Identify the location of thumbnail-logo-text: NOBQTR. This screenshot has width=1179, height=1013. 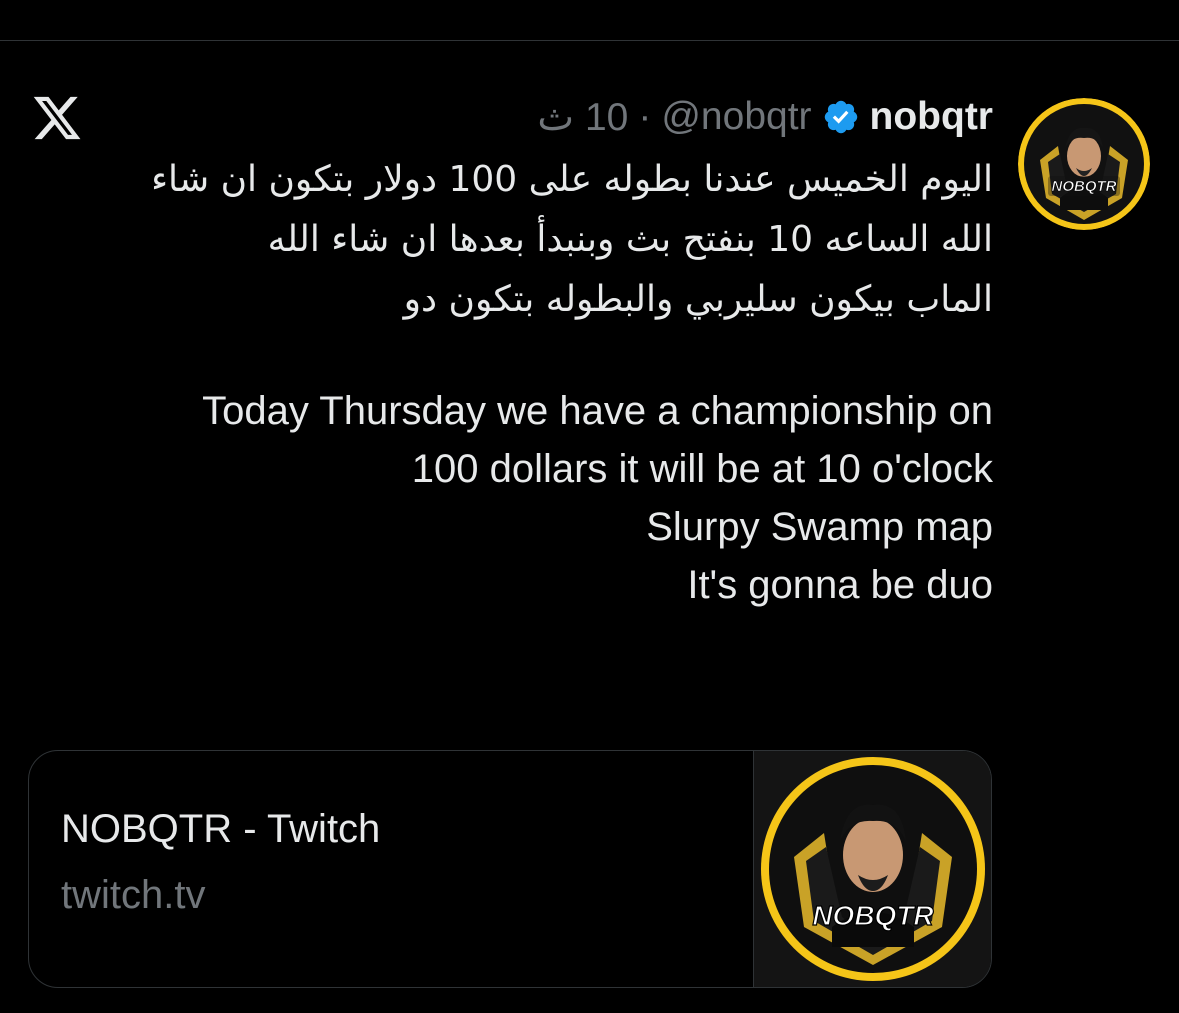
(873, 915).